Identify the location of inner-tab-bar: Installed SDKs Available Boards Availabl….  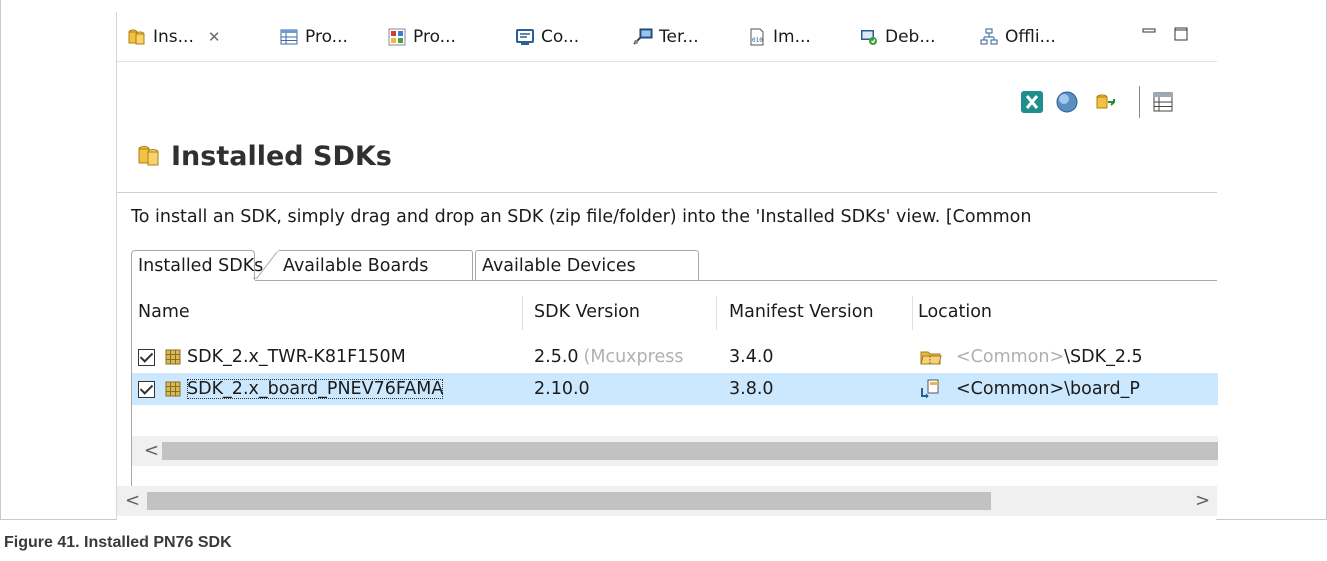
(674, 266).